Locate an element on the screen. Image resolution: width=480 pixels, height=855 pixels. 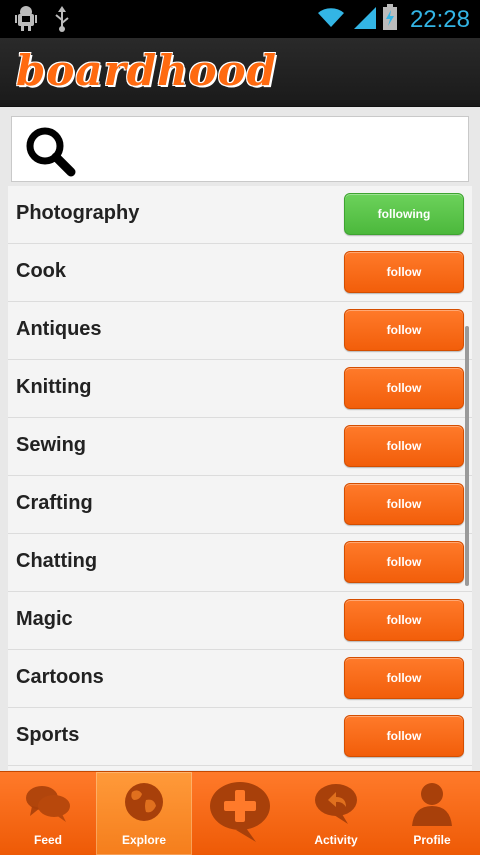
signal-icon is located at coordinates (364, 19).